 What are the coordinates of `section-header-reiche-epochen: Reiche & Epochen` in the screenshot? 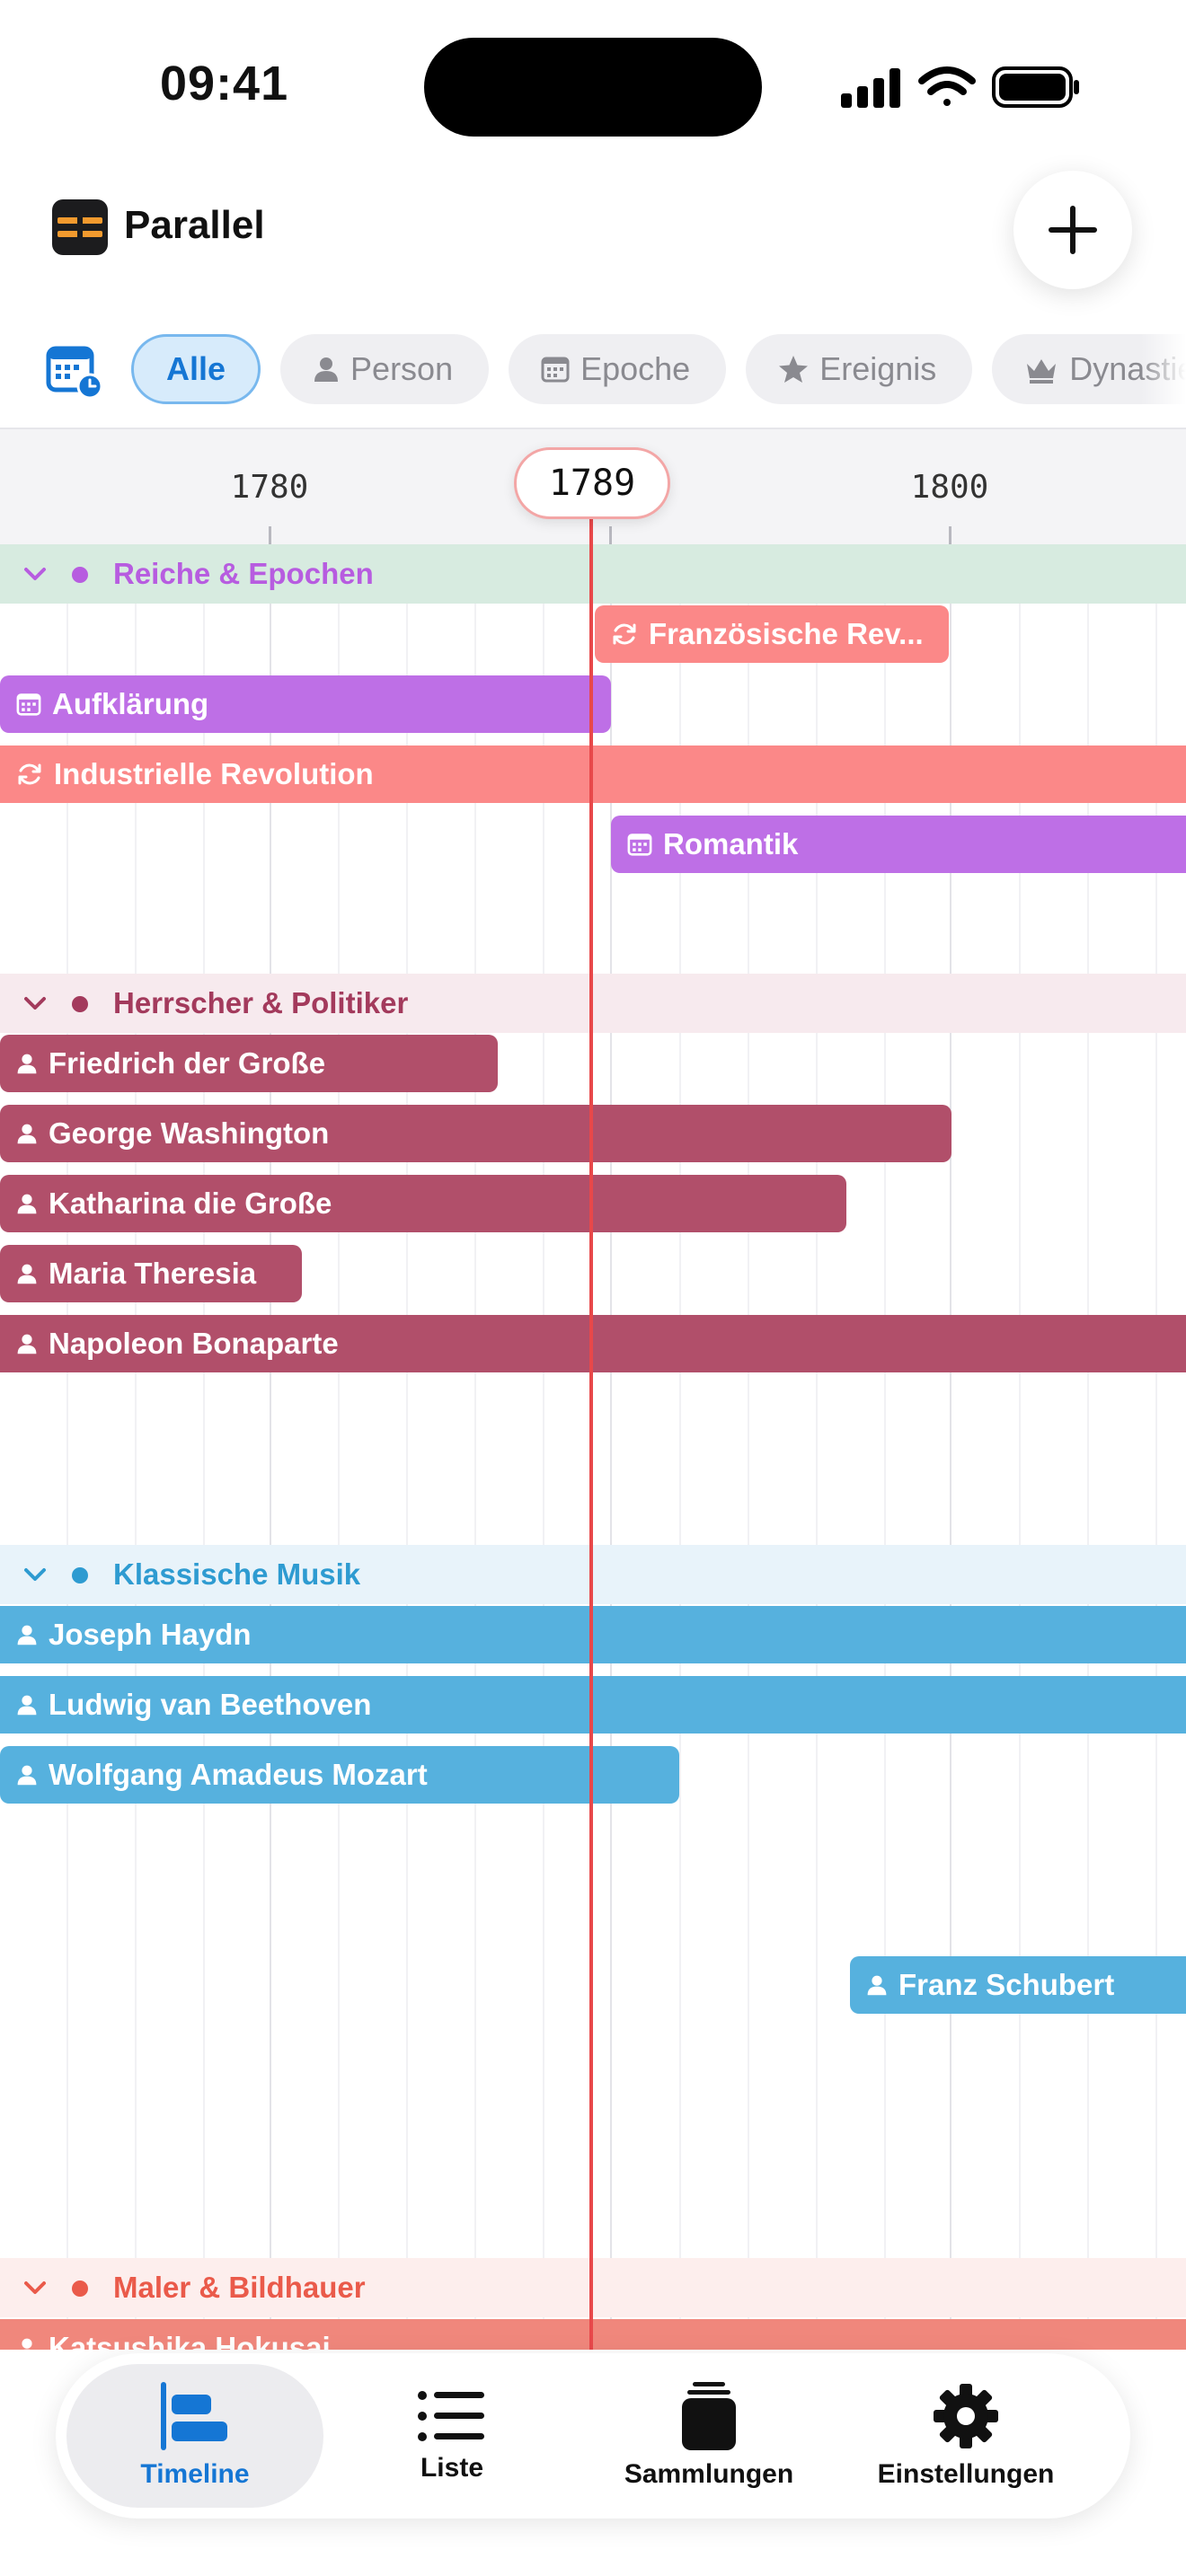 It's located at (593, 574).